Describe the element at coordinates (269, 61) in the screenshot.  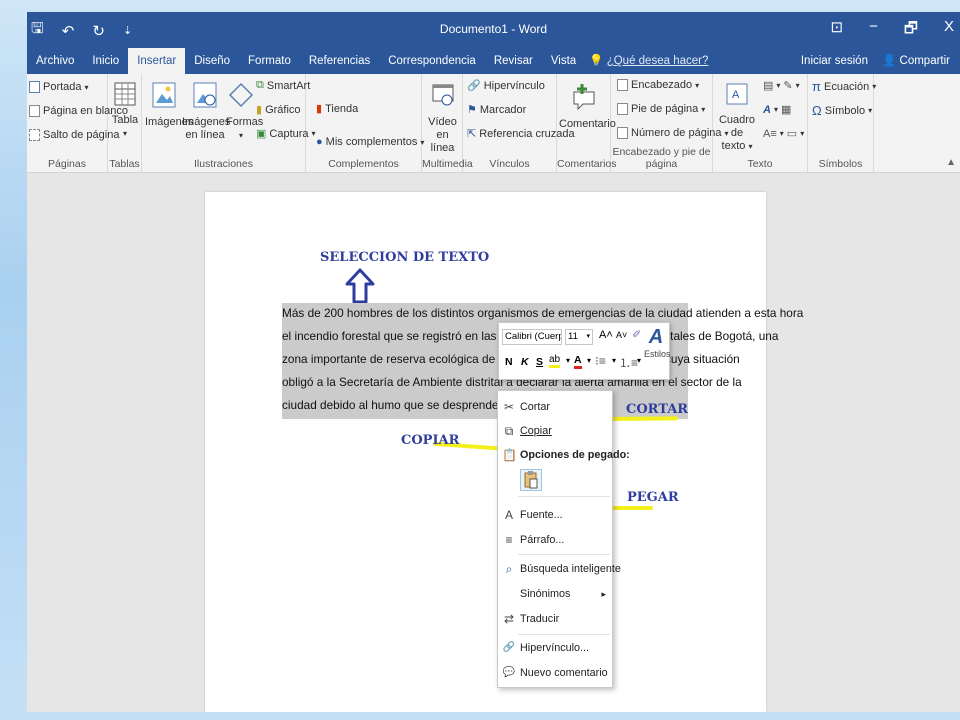
I see `tab-formato: Formato` at that location.